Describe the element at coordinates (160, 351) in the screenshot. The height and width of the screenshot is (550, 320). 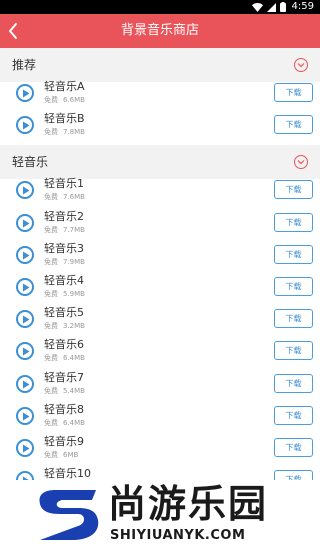
I see `track-row: 轻音乐6 免费 6.4MB 下载` at that location.